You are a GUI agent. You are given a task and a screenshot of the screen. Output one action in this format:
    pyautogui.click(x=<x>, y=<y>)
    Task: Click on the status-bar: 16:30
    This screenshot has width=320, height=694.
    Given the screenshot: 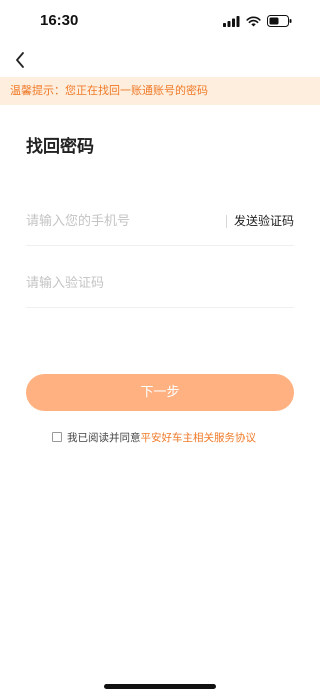 What is the action you would take?
    pyautogui.click(x=160, y=22)
    